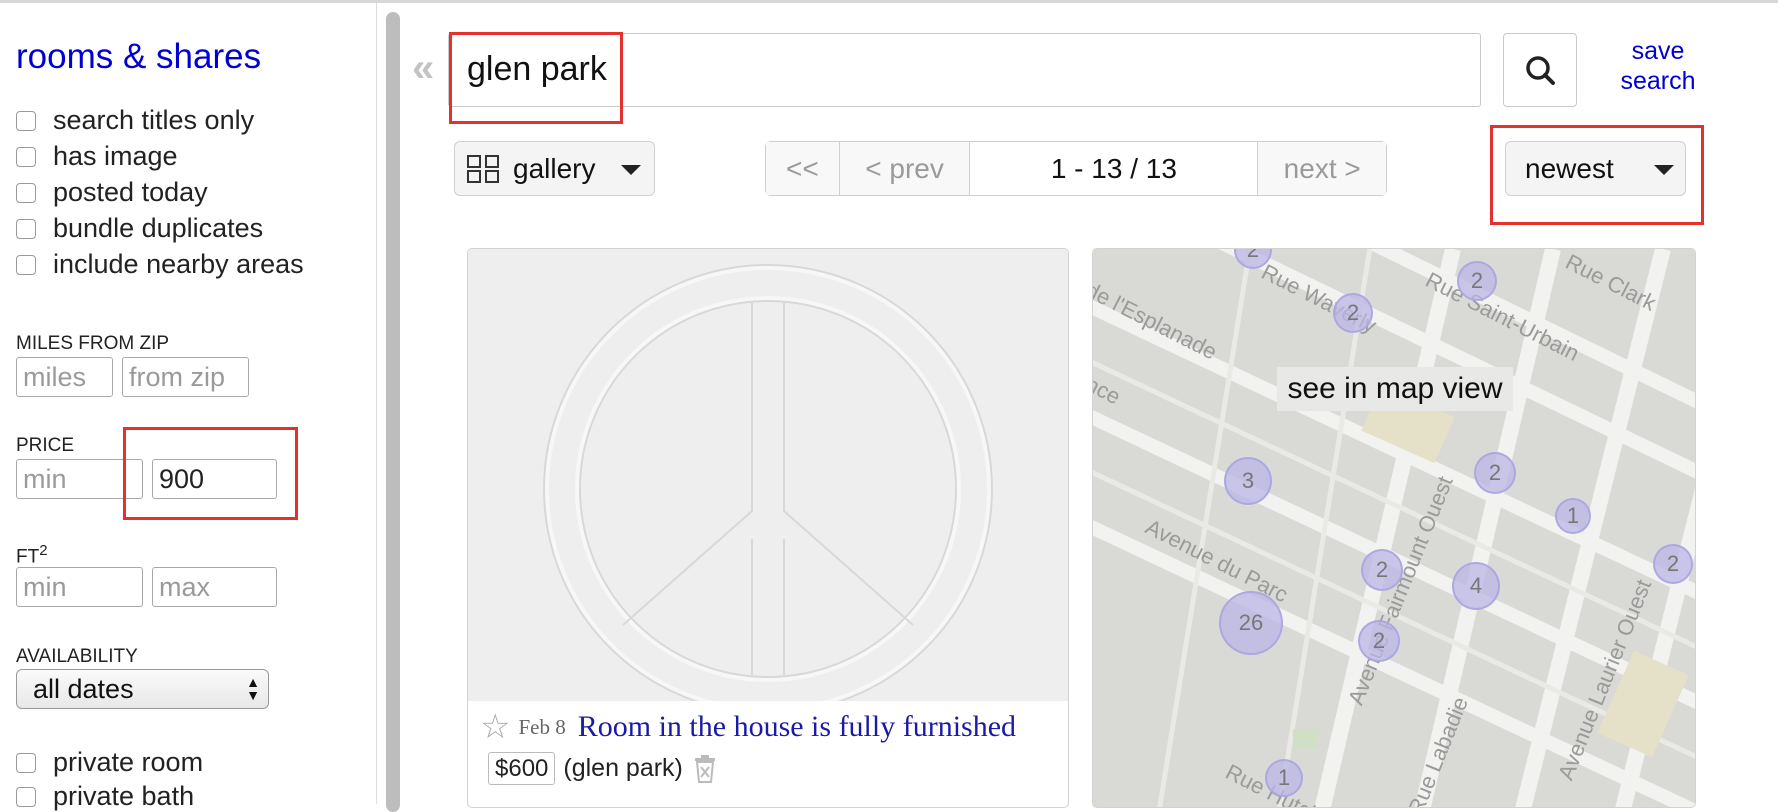  Describe the element at coordinates (64, 377) in the screenshot. I see `miles-input: miles` at that location.